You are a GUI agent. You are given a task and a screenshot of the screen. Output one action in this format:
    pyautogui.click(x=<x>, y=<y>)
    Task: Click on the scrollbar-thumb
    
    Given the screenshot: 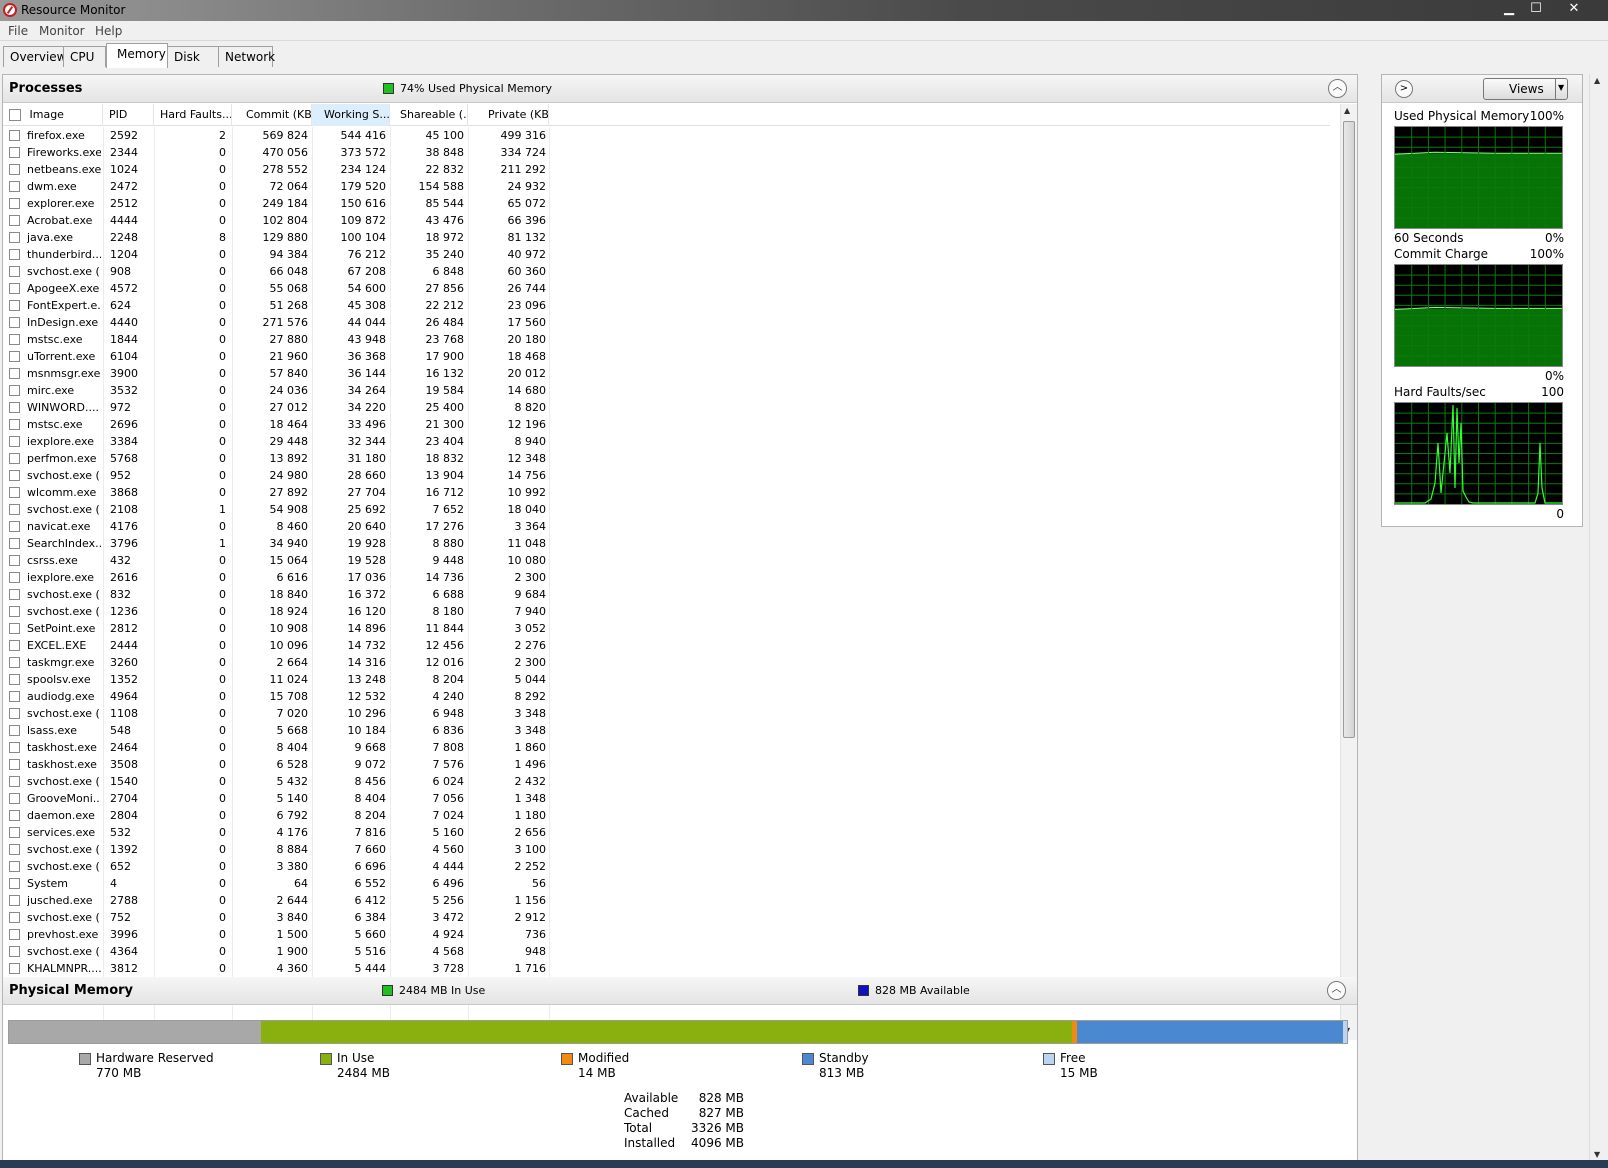 What is the action you would take?
    pyautogui.click(x=1349, y=429)
    